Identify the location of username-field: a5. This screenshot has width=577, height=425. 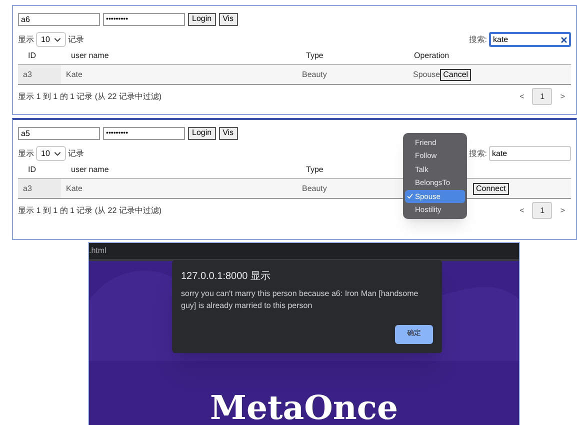
(59, 133).